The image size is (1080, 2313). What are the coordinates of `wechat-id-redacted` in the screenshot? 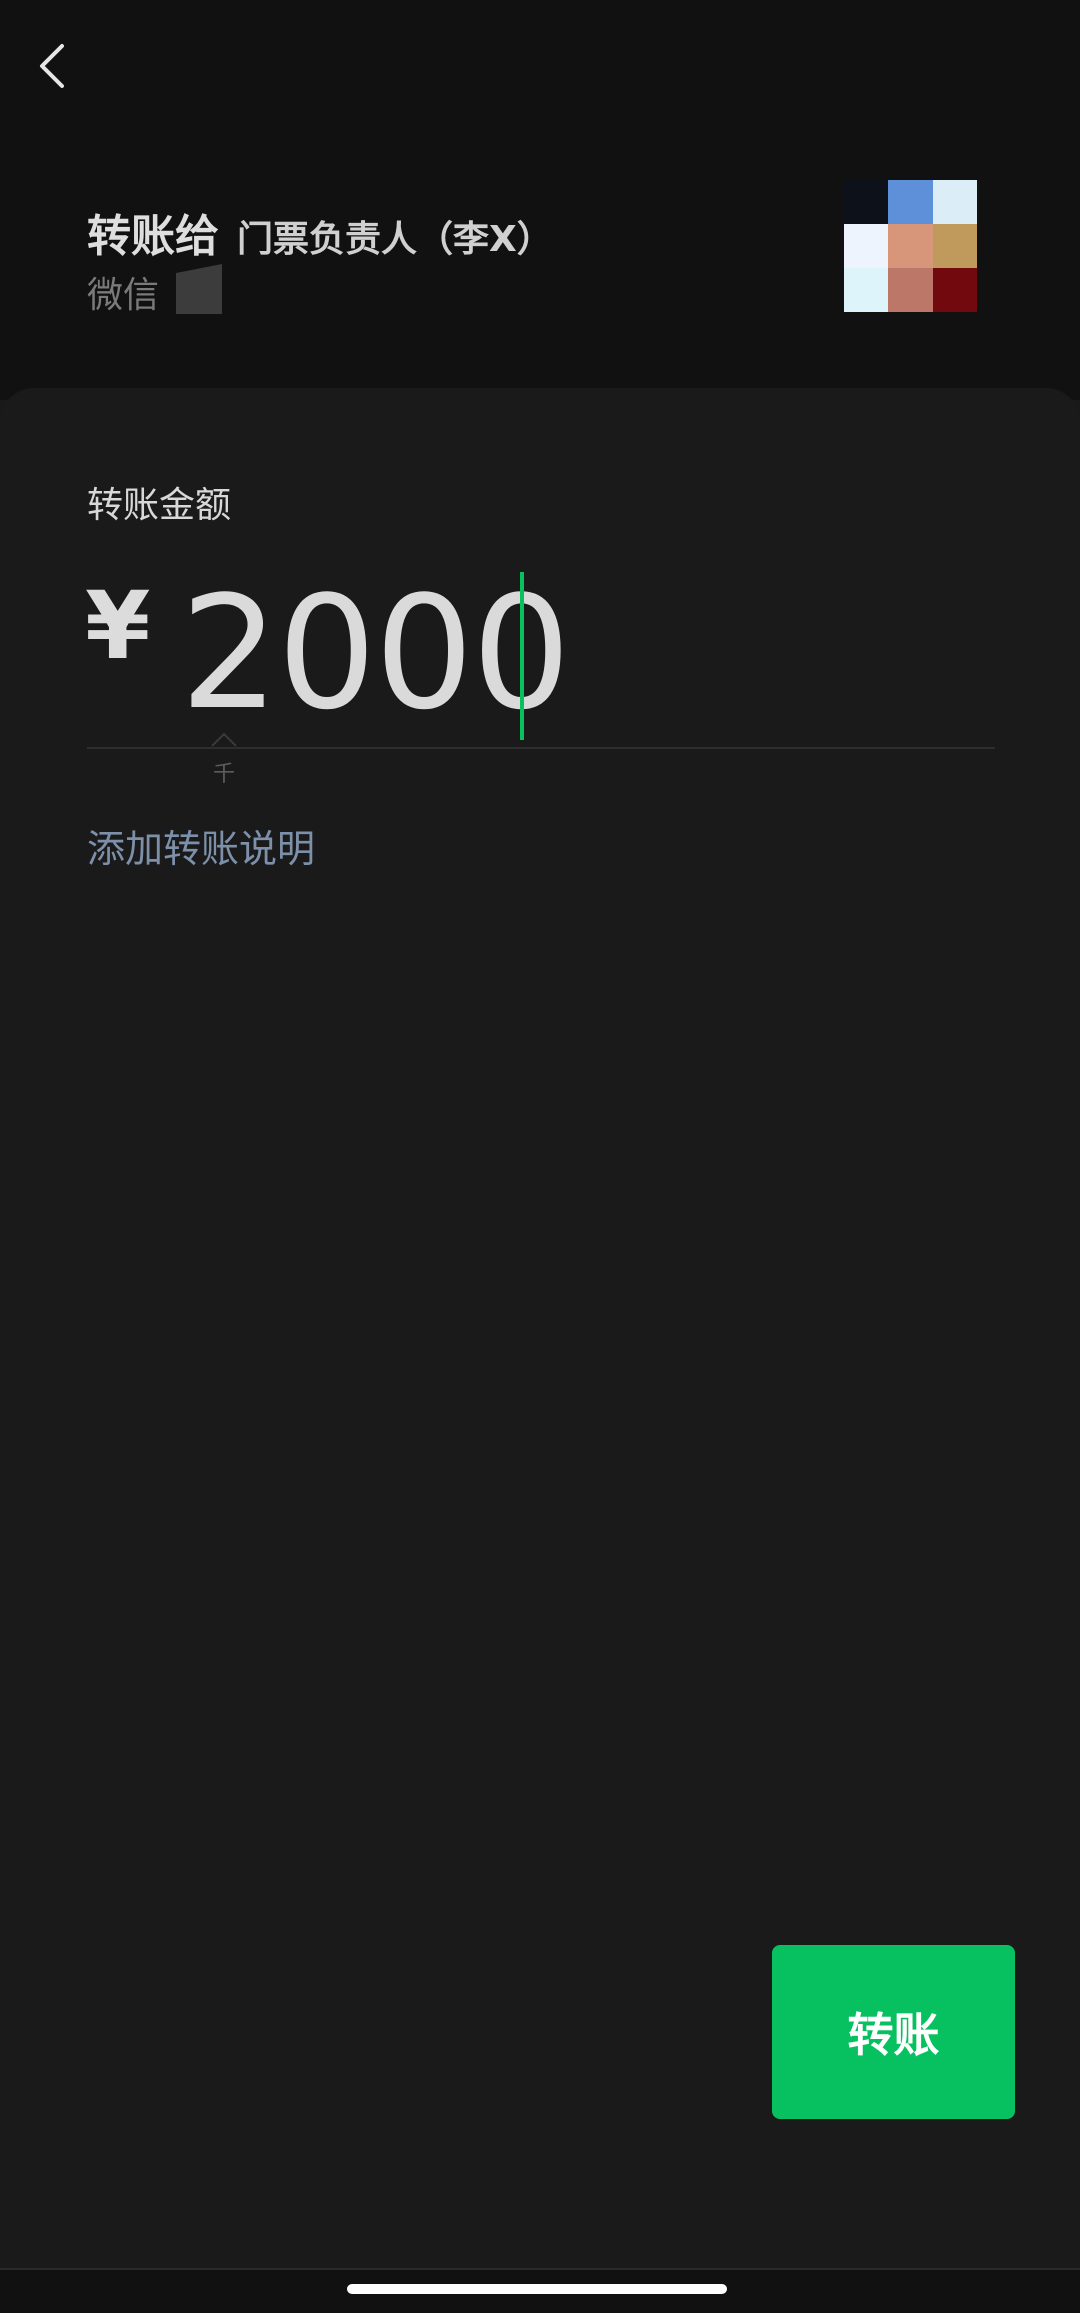 It's located at (199, 289).